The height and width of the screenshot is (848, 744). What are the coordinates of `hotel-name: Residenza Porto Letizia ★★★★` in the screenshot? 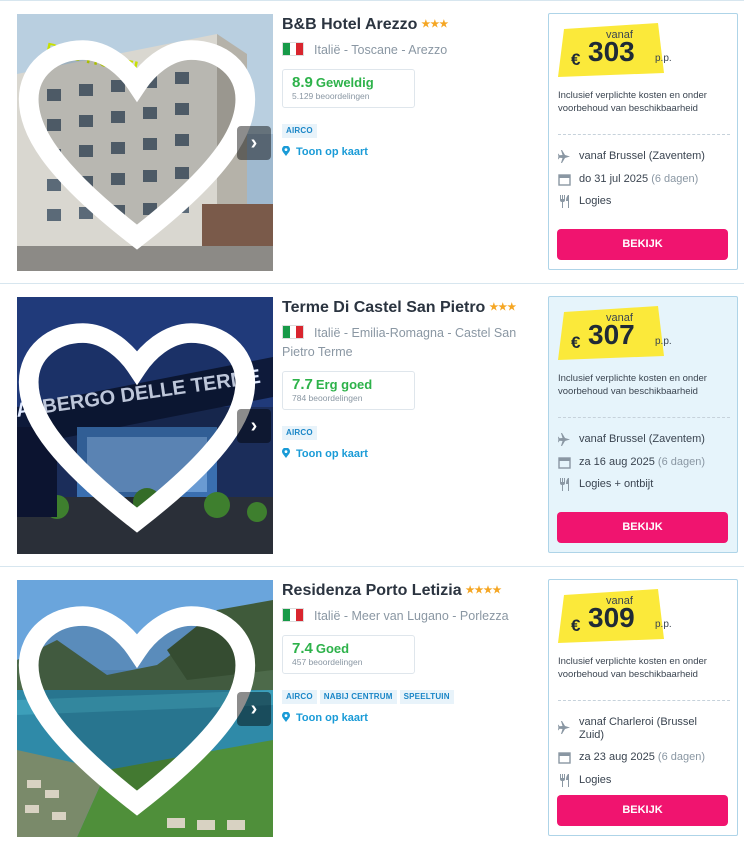 It's located at (411, 591).